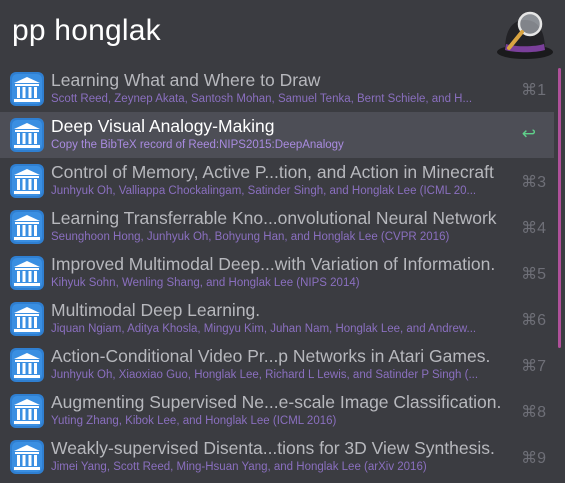 This screenshot has height=483, width=565. Describe the element at coordinates (533, 90) in the screenshot. I see `result-shortcut: ⌘1` at that location.